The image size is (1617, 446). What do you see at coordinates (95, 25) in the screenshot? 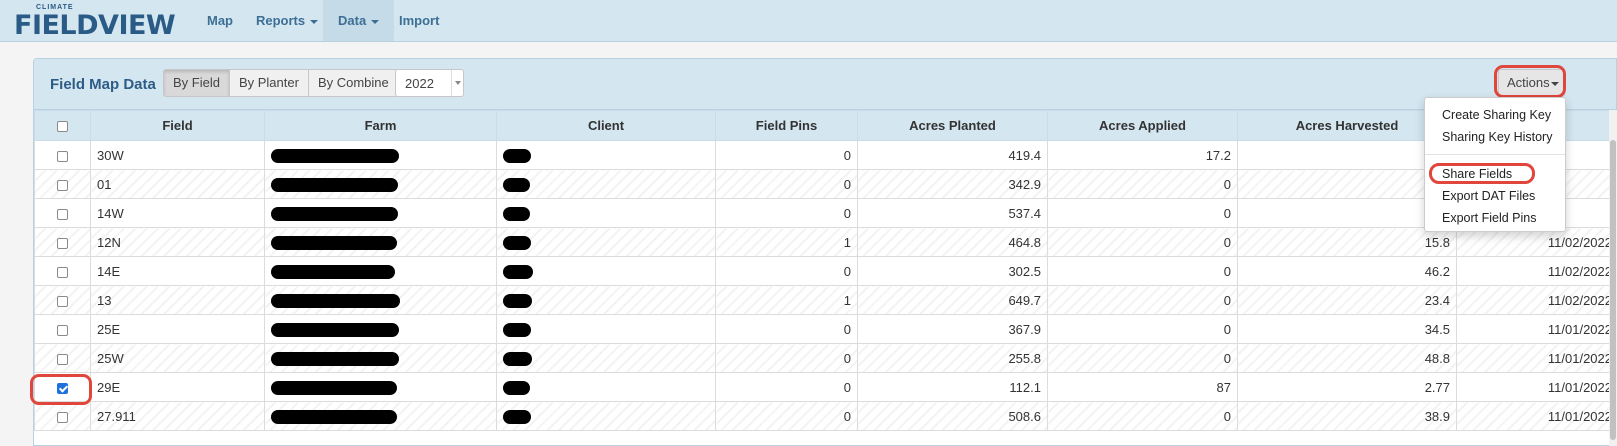
I see `logo-fieldview-text: FIELDVIEW` at bounding box center [95, 25].